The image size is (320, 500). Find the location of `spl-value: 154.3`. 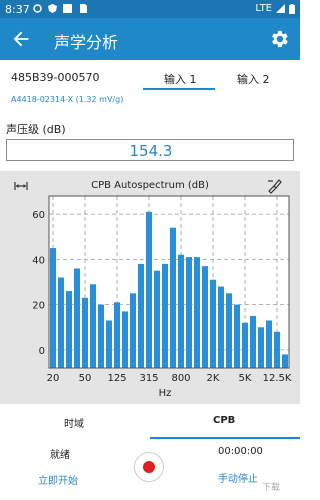

spl-value: 154.3 is located at coordinates (151, 151).